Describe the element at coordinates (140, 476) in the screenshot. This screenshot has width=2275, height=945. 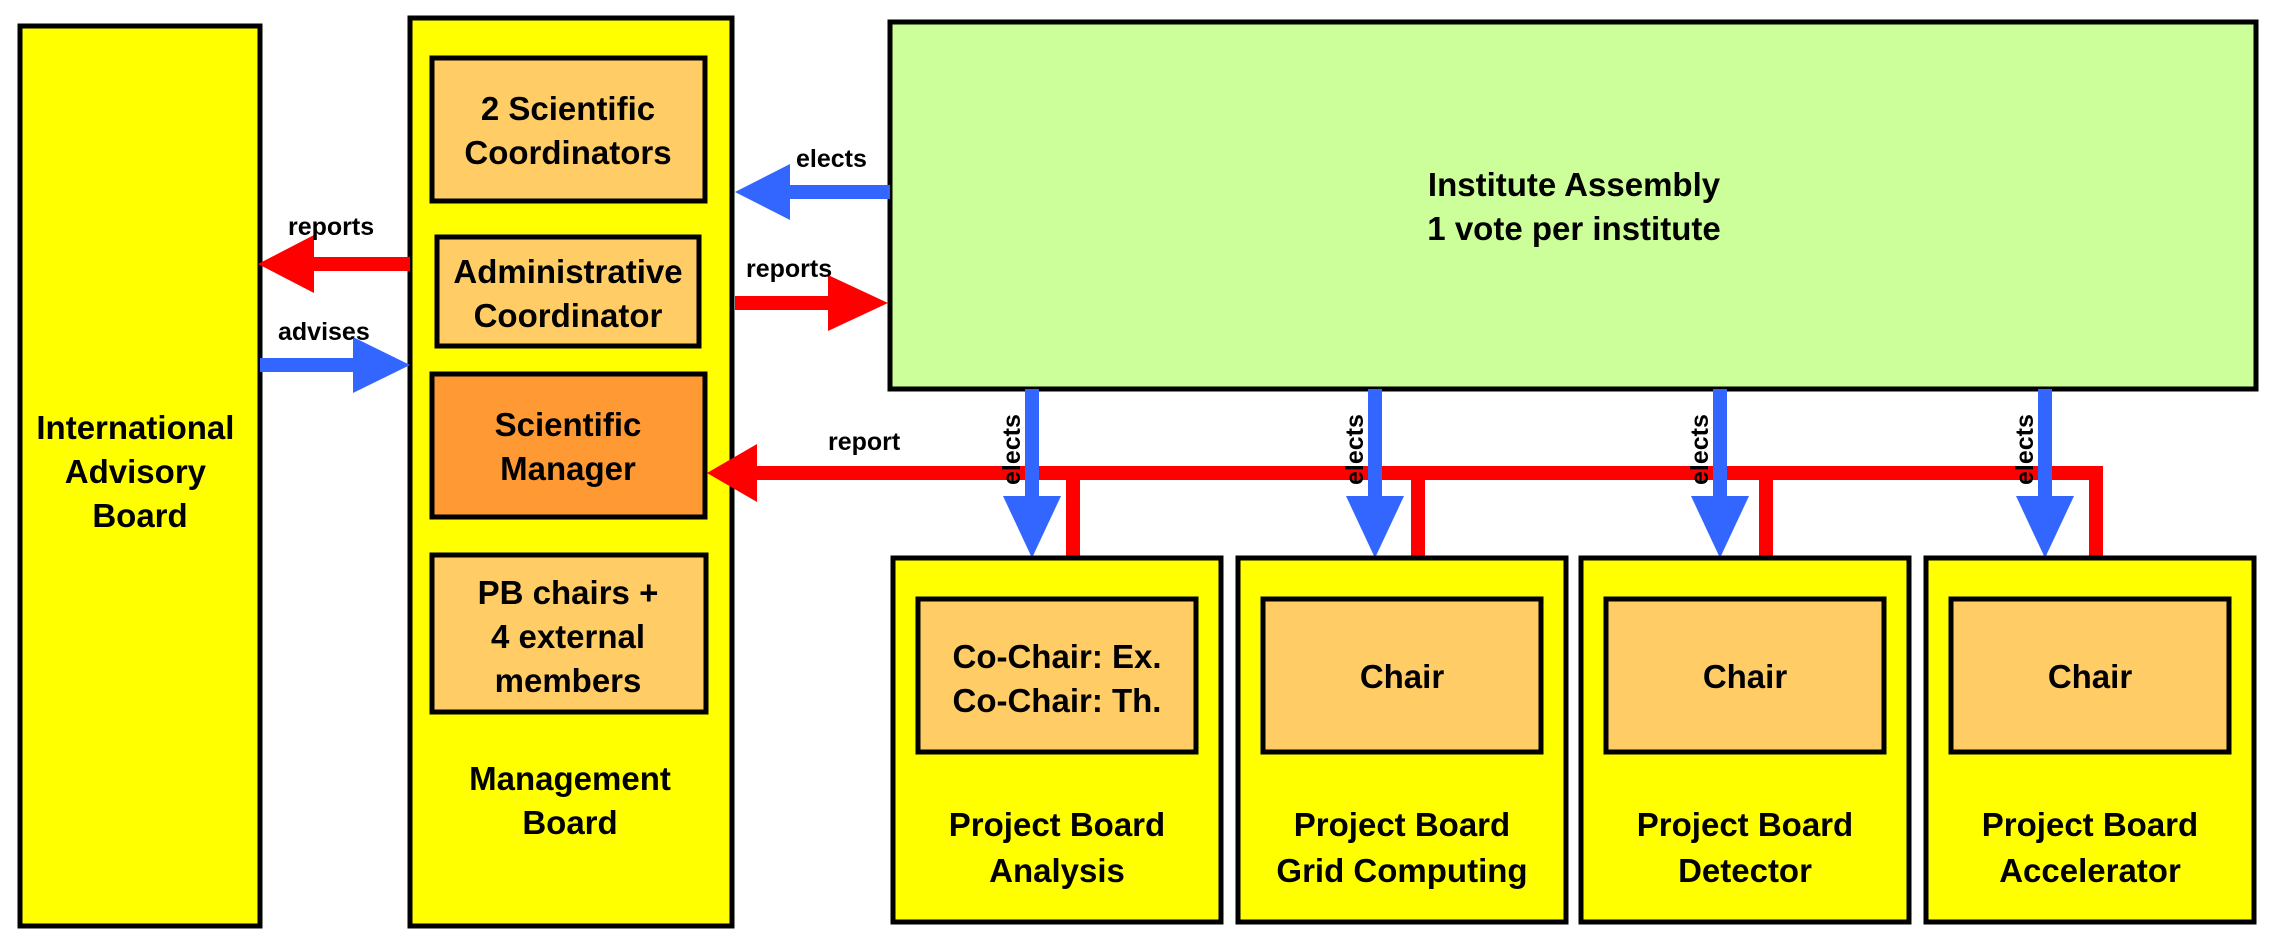
I see `international-advisory-board: International Advisory Board` at that location.